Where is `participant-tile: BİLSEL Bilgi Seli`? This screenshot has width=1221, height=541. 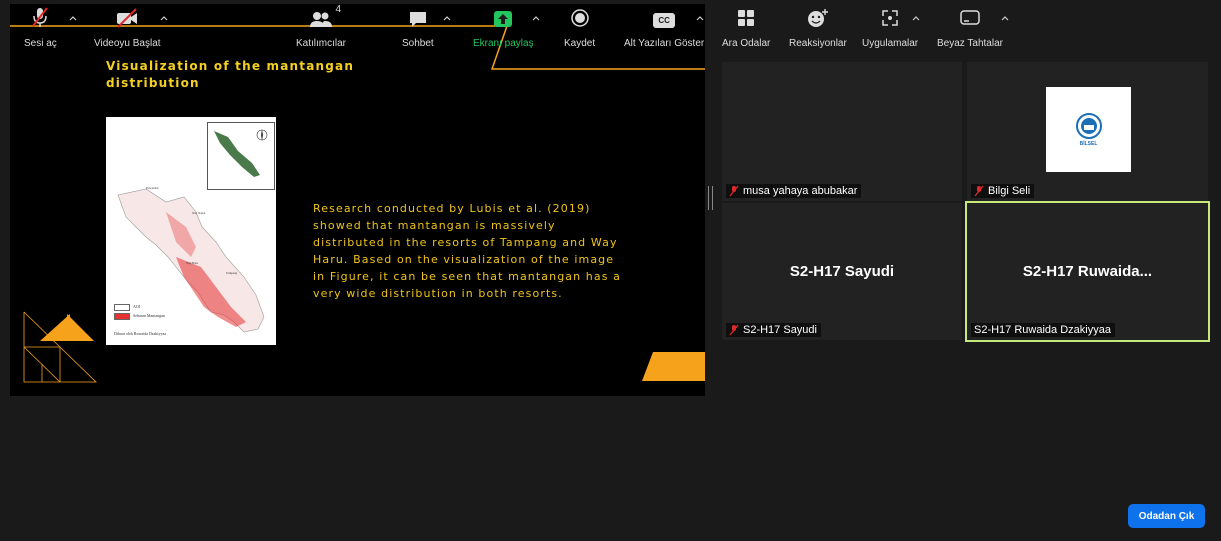
participant-tile: BİLSEL Bilgi Seli is located at coordinates (1087, 131).